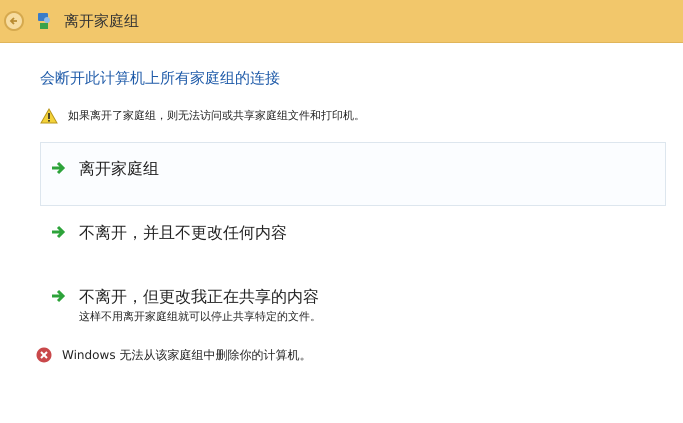 The height and width of the screenshot is (423, 683). I want to click on window-title: 离开家庭组, so click(101, 21).